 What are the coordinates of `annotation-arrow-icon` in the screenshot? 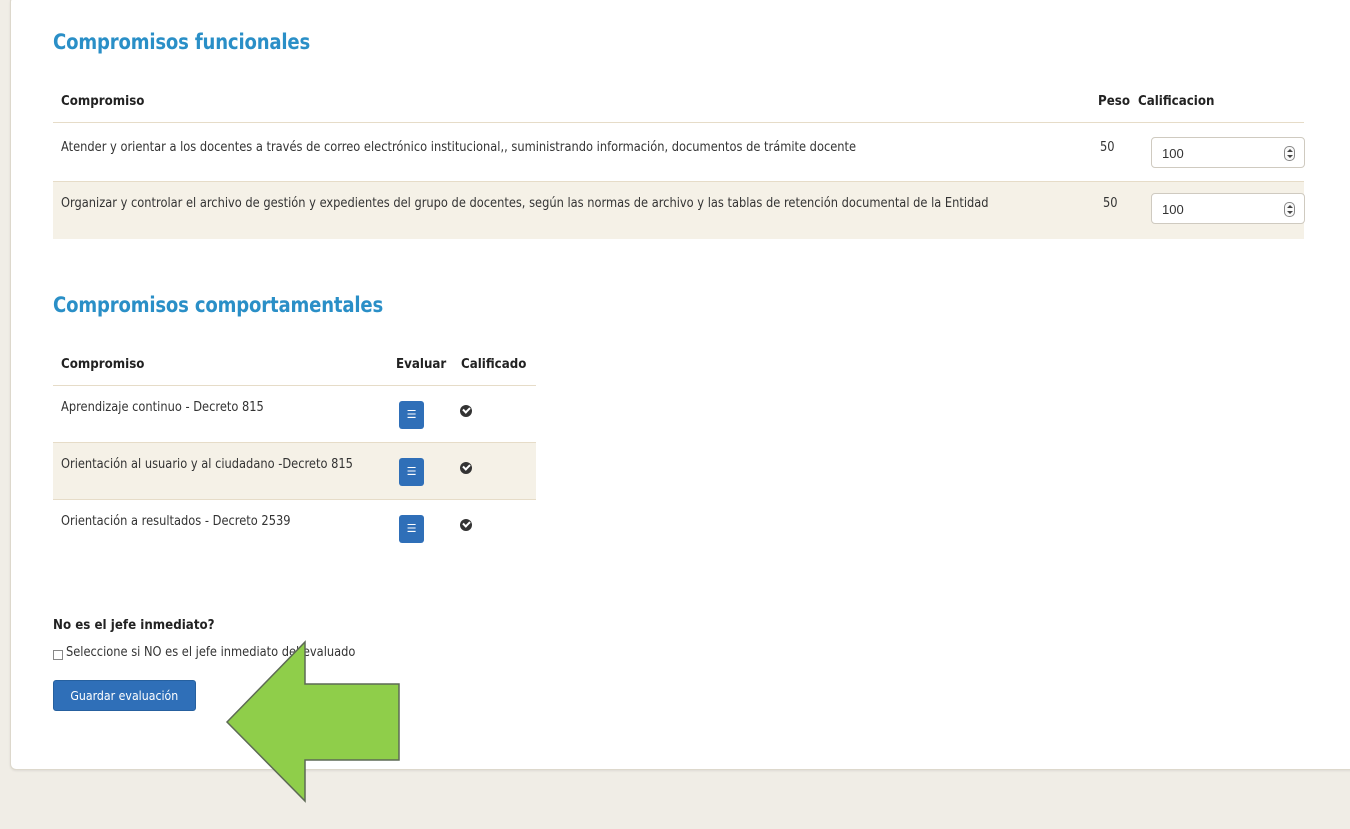 It's located at (312, 721).